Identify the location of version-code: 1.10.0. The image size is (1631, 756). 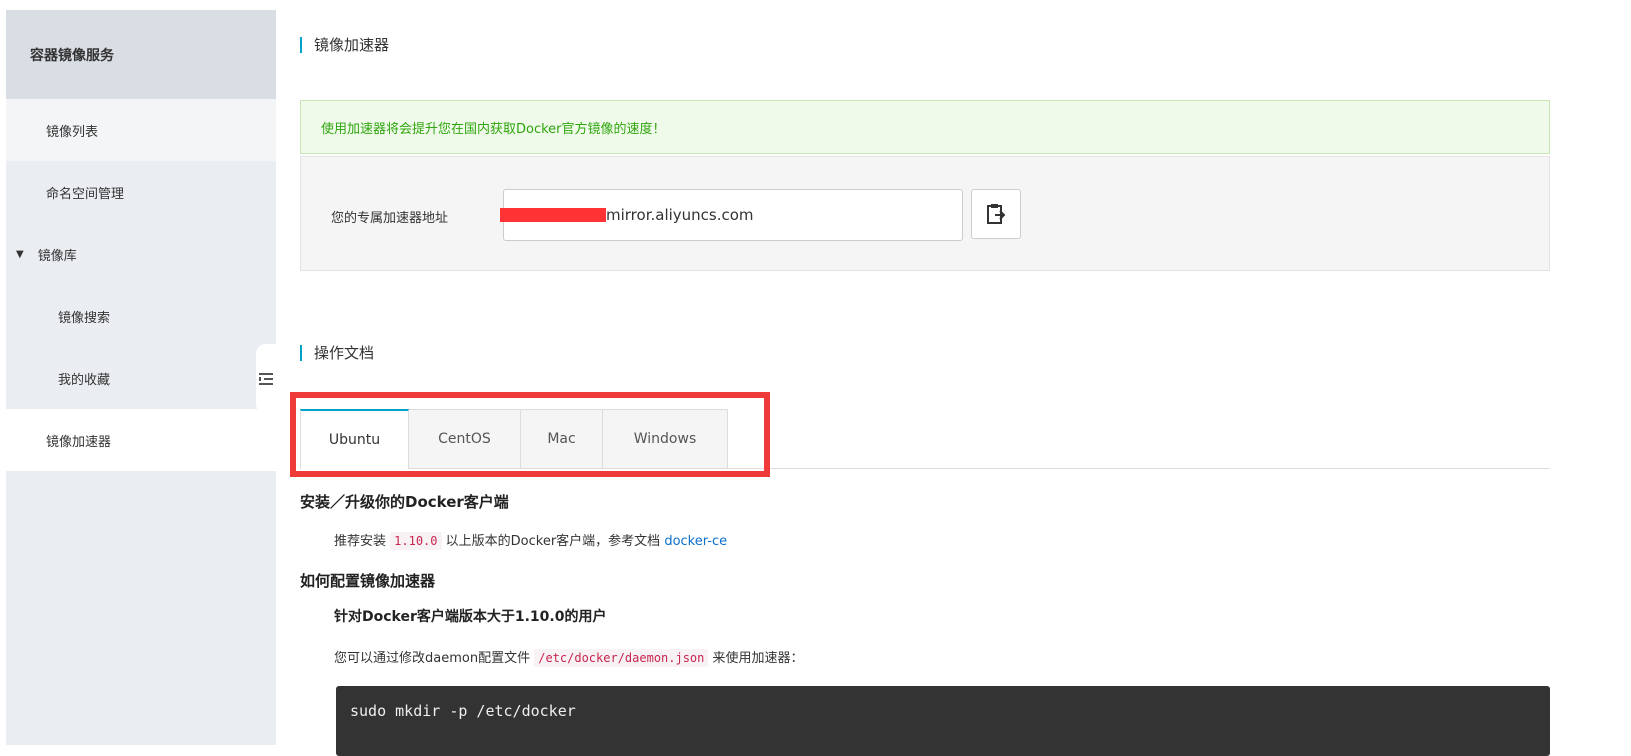
(416, 541).